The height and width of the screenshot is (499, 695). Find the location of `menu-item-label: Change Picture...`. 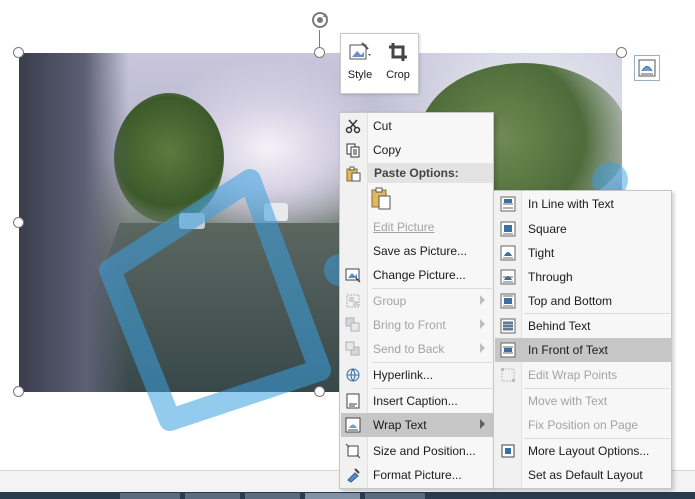

menu-item-label: Change Picture... is located at coordinates (419, 275).